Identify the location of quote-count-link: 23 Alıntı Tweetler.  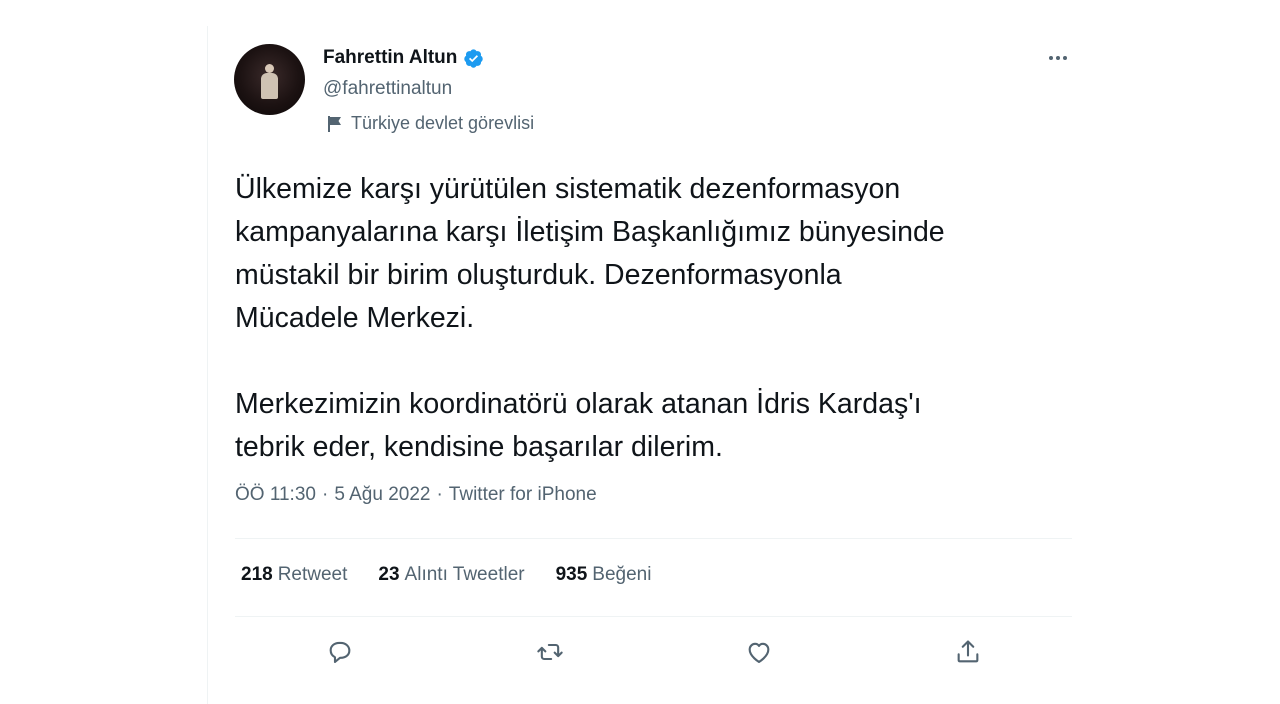
(451, 575).